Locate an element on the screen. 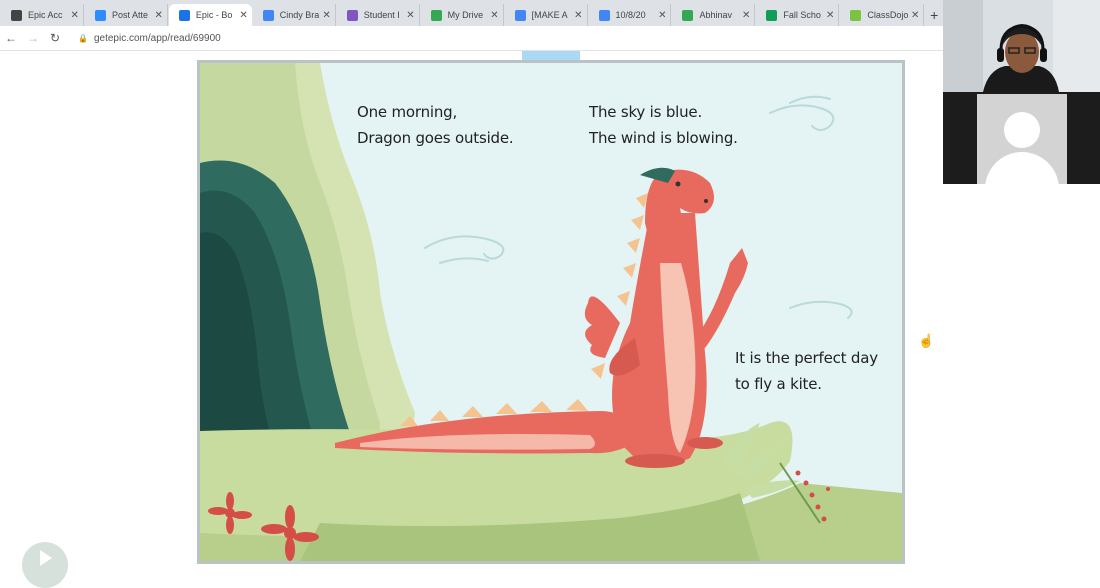 Image resolution: width=1100 pixels, height=588 pixels. story-text-right: The sky is blue. The wind is blowing. is located at coordinates (663, 125).